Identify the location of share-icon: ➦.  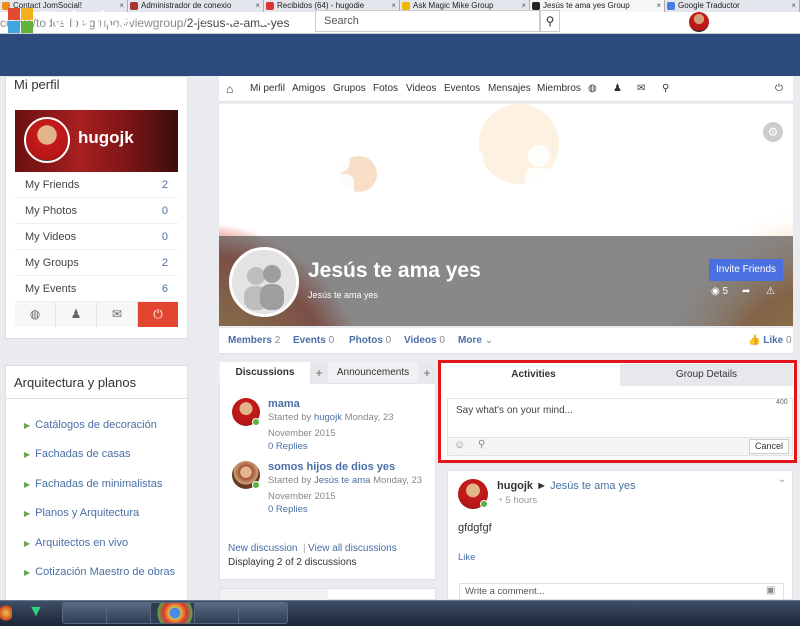
(746, 291).